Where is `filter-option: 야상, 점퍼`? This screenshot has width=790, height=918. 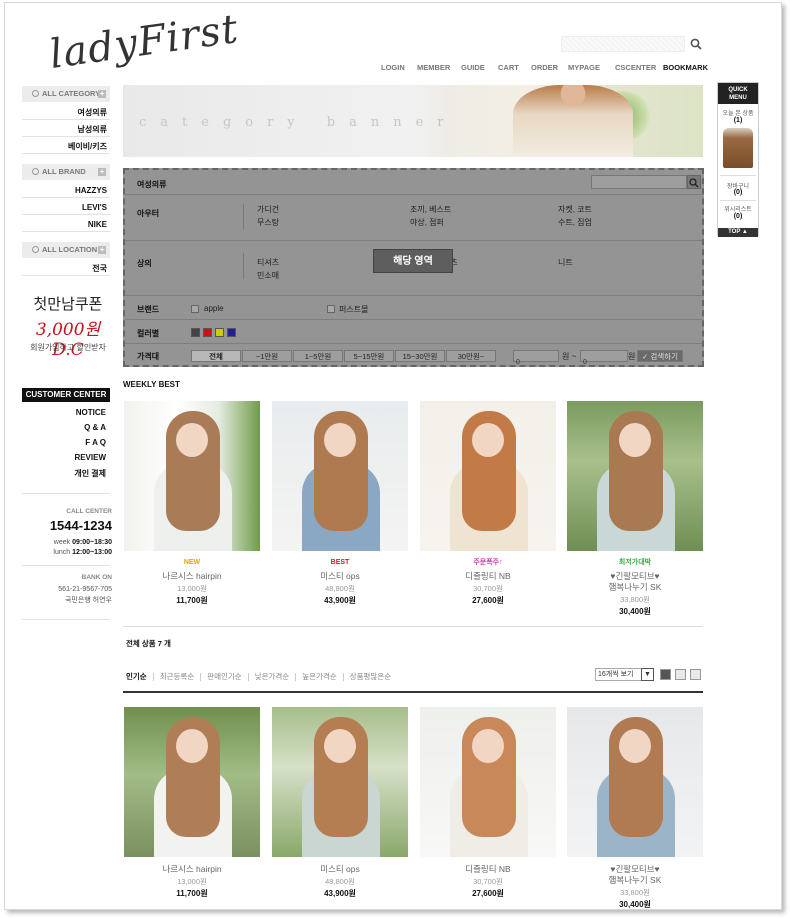 filter-option: 야상, 점퍼 is located at coordinates (427, 222).